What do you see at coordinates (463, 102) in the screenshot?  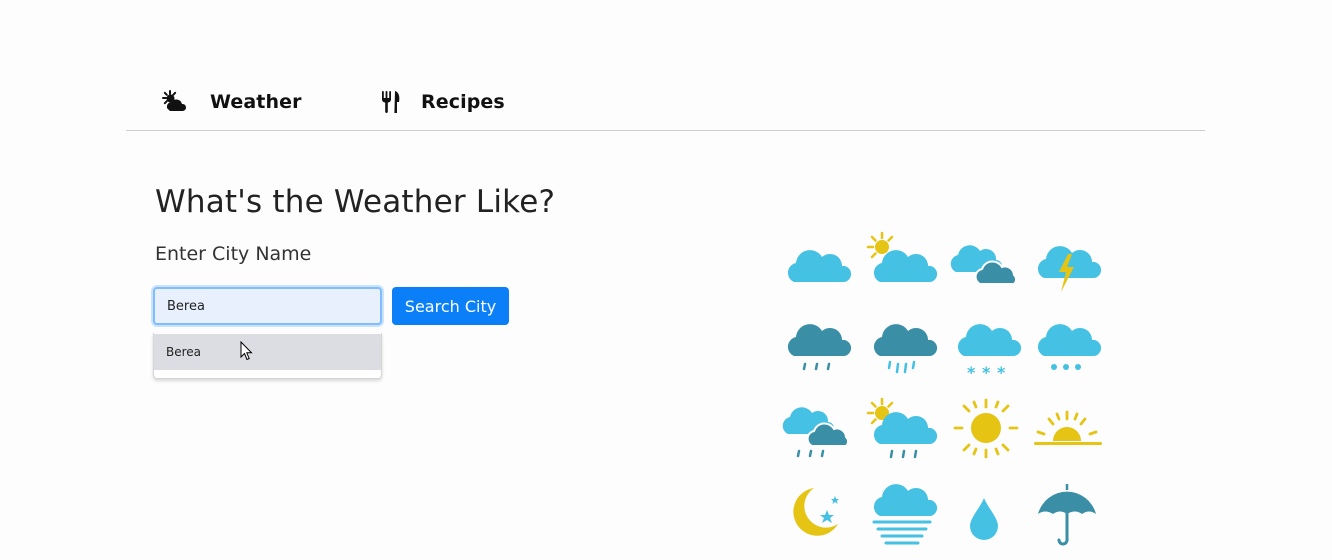 I see `nav-label-recipes: Recipes` at bounding box center [463, 102].